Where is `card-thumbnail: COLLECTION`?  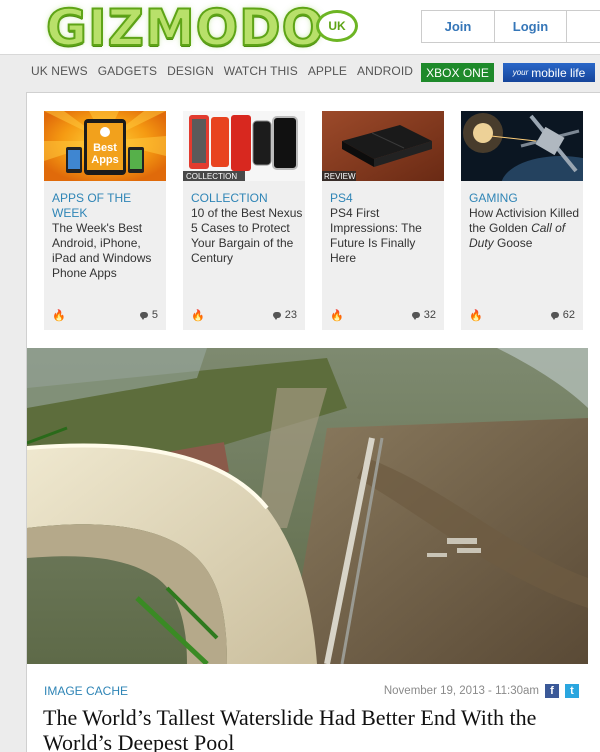 card-thumbnail: COLLECTION is located at coordinates (244, 146).